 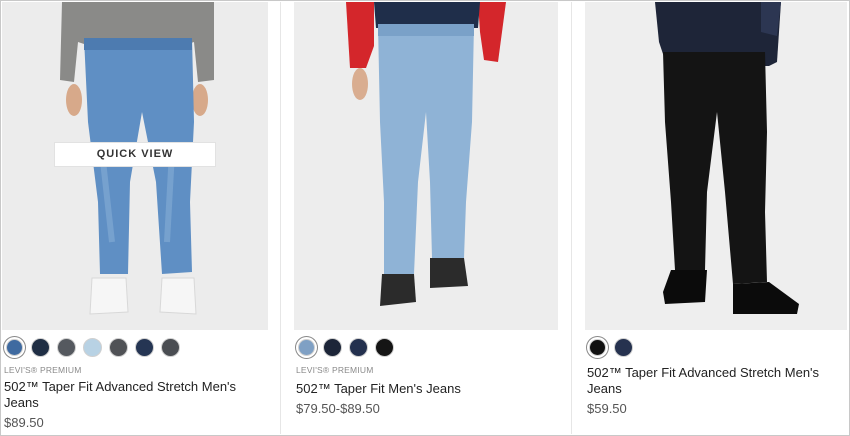 I want to click on quick-view-button: QUICK VIEW, so click(x=135, y=154).